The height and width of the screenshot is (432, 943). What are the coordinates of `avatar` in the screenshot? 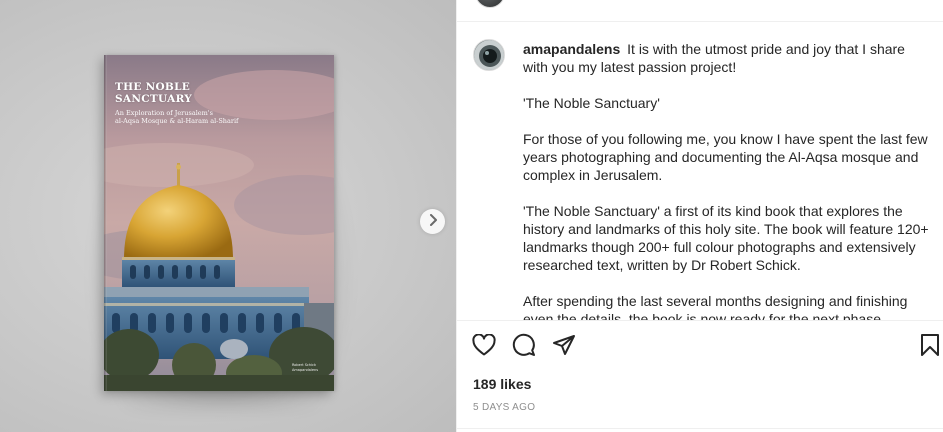 It's located at (489, 55).